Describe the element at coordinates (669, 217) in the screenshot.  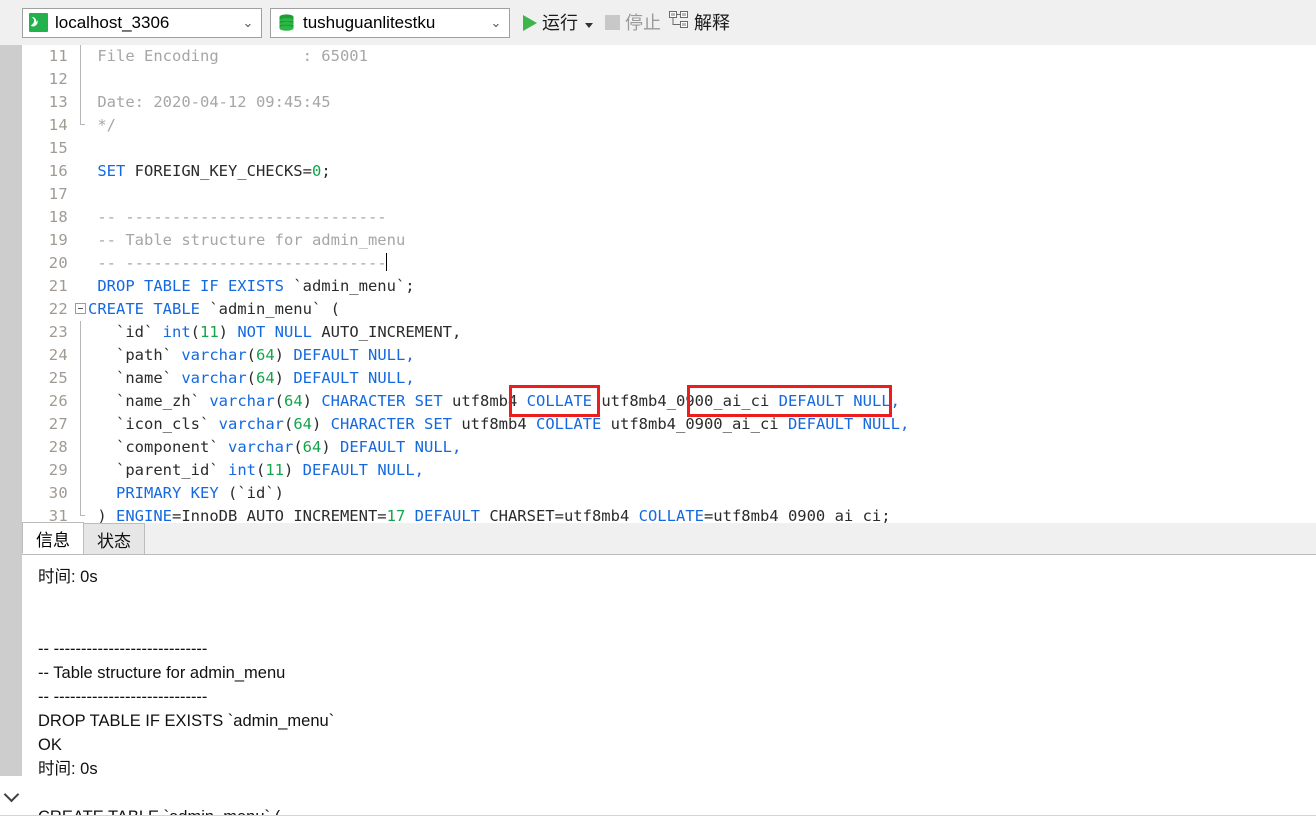
I see `code-line: 18 -- ----------------------------` at that location.